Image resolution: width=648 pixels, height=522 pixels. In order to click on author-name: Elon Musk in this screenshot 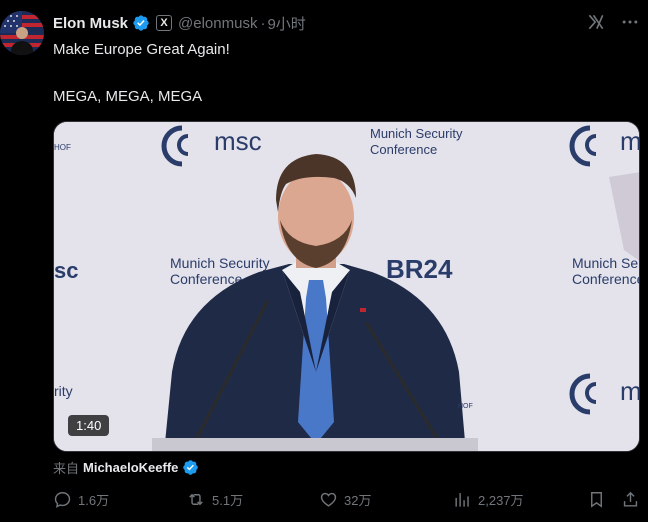, I will do `click(90, 23)`.